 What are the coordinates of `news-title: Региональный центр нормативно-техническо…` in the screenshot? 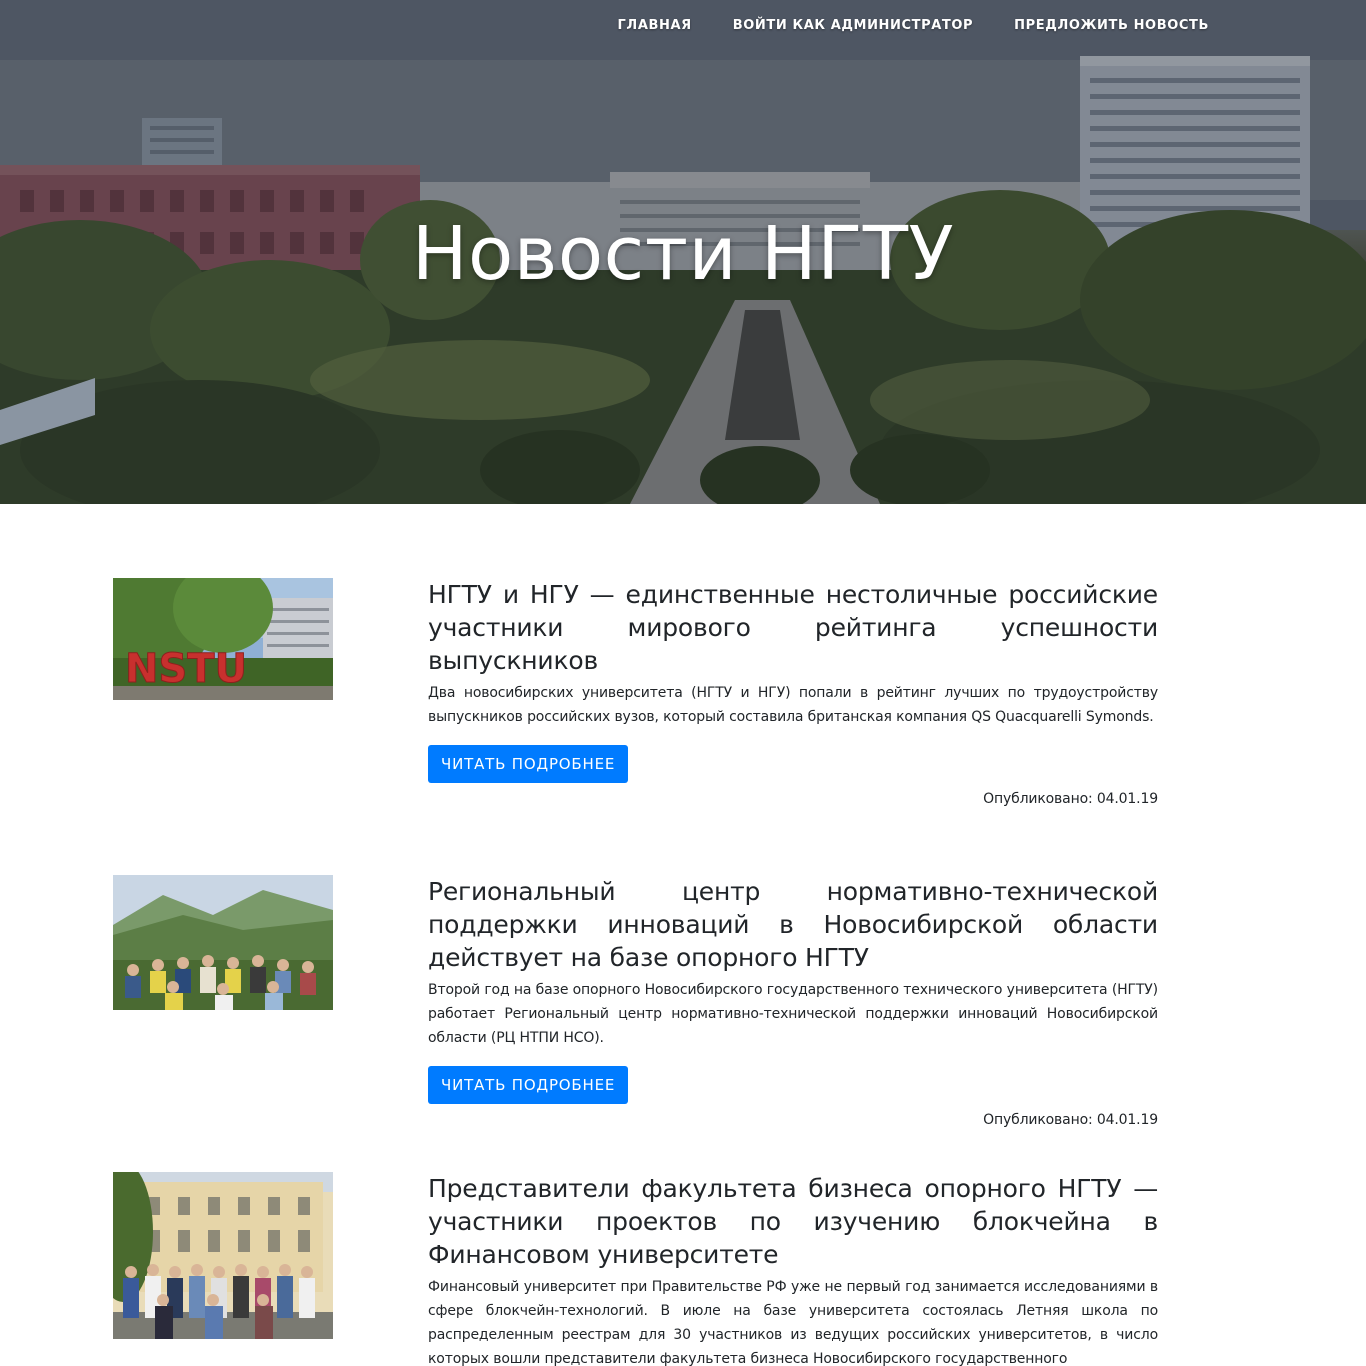 It's located at (793, 924).